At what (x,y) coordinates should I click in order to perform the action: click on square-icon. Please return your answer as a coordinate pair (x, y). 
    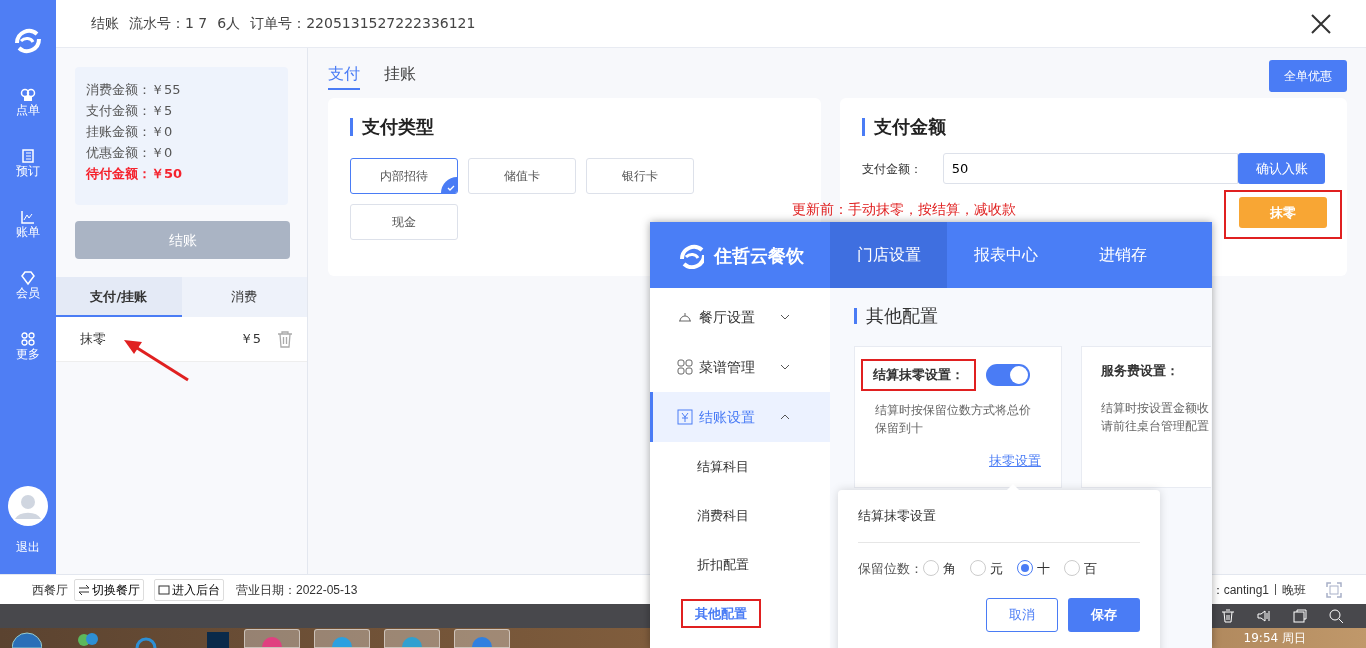
    Looking at the image, I should click on (1300, 616).